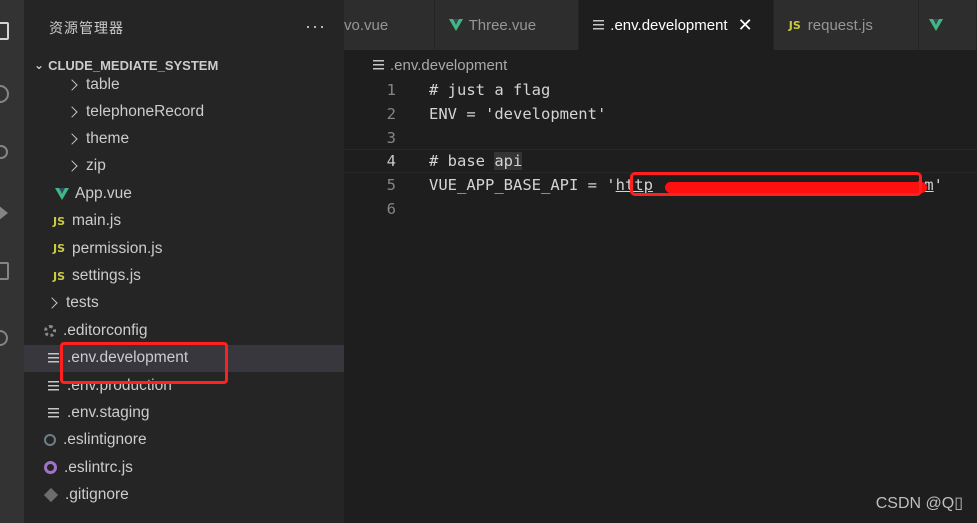  I want to click on search-icon, so click(4, 94).